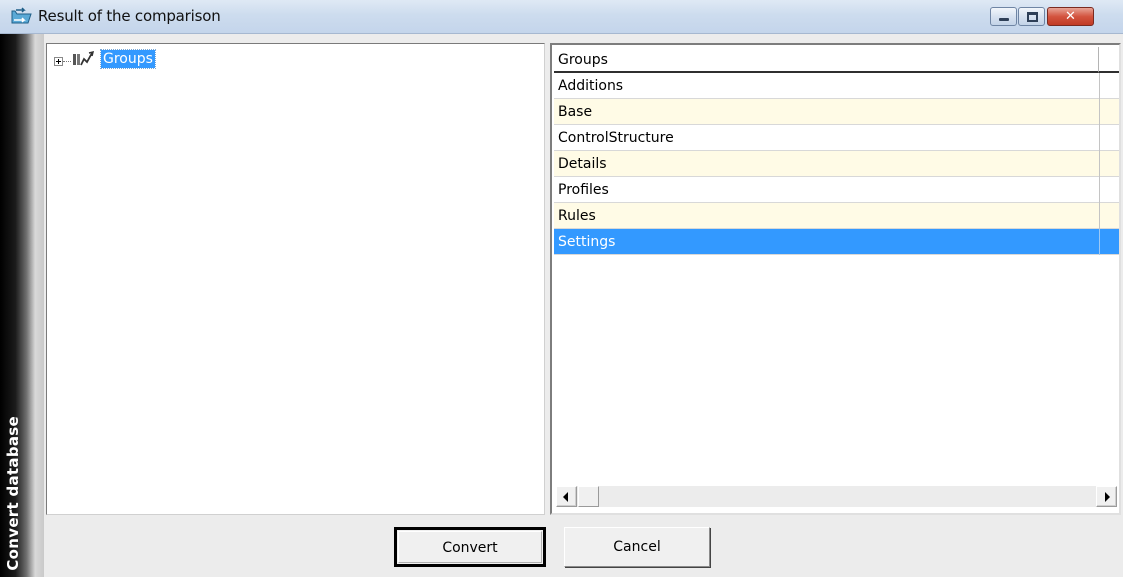 Image resolution: width=1123 pixels, height=577 pixels. What do you see at coordinates (836, 164) in the screenshot?
I see `list-item: Details` at bounding box center [836, 164].